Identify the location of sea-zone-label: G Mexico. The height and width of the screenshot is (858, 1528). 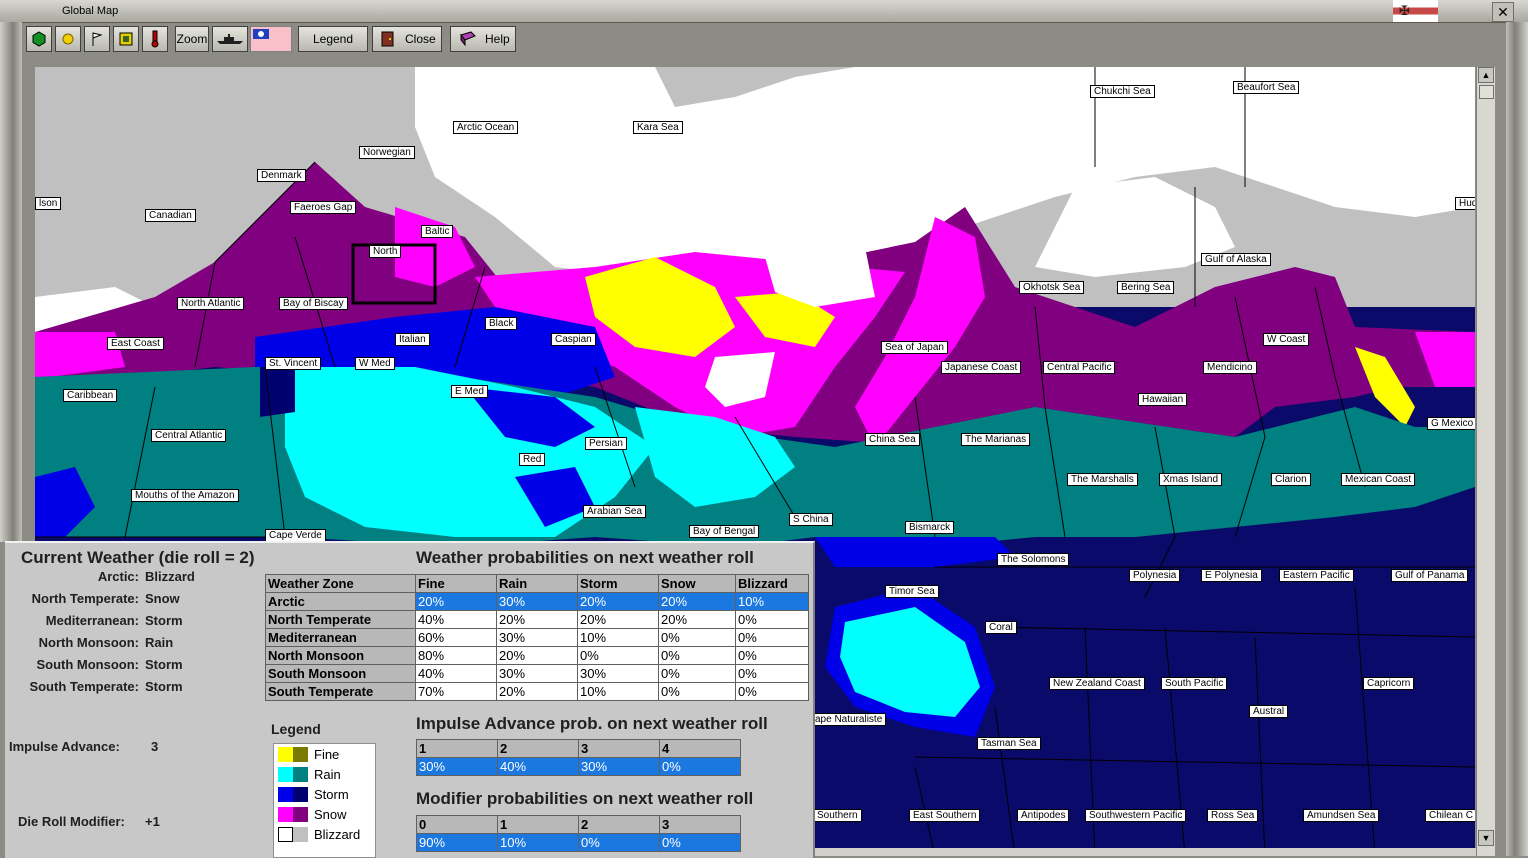
(1451, 423).